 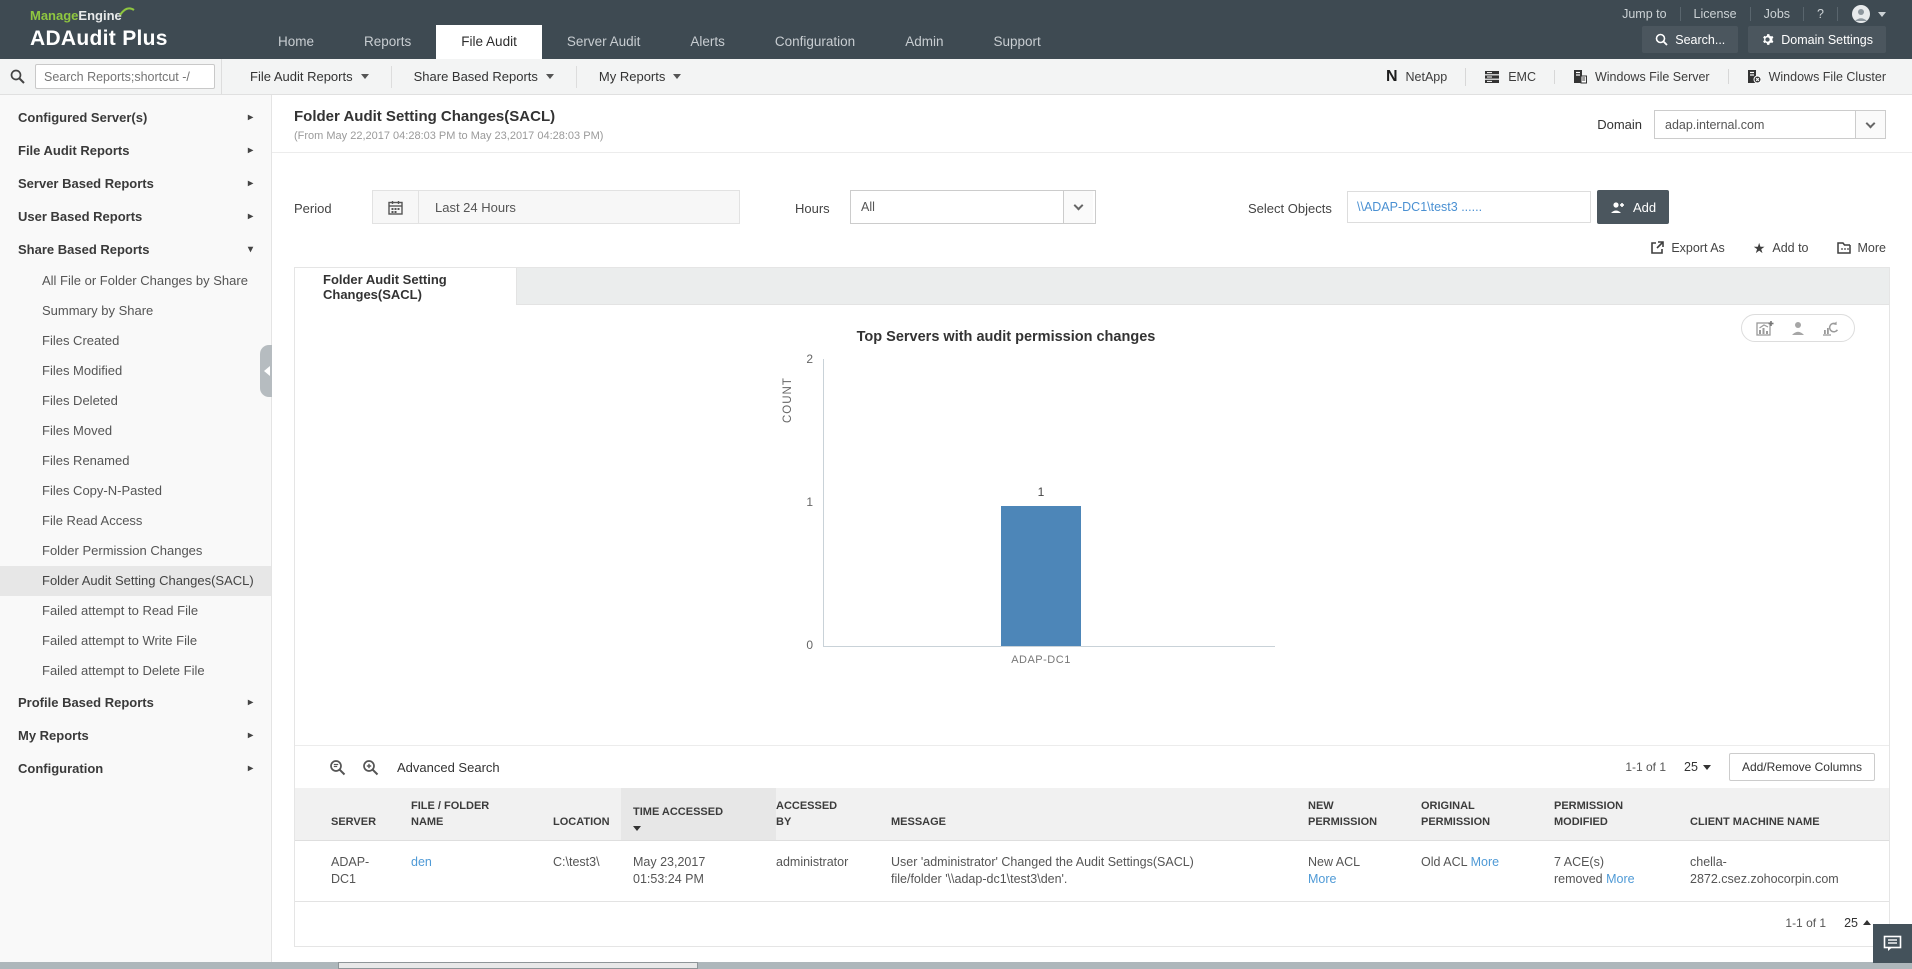 I want to click on nav-admin: Admin, so click(x=924, y=42).